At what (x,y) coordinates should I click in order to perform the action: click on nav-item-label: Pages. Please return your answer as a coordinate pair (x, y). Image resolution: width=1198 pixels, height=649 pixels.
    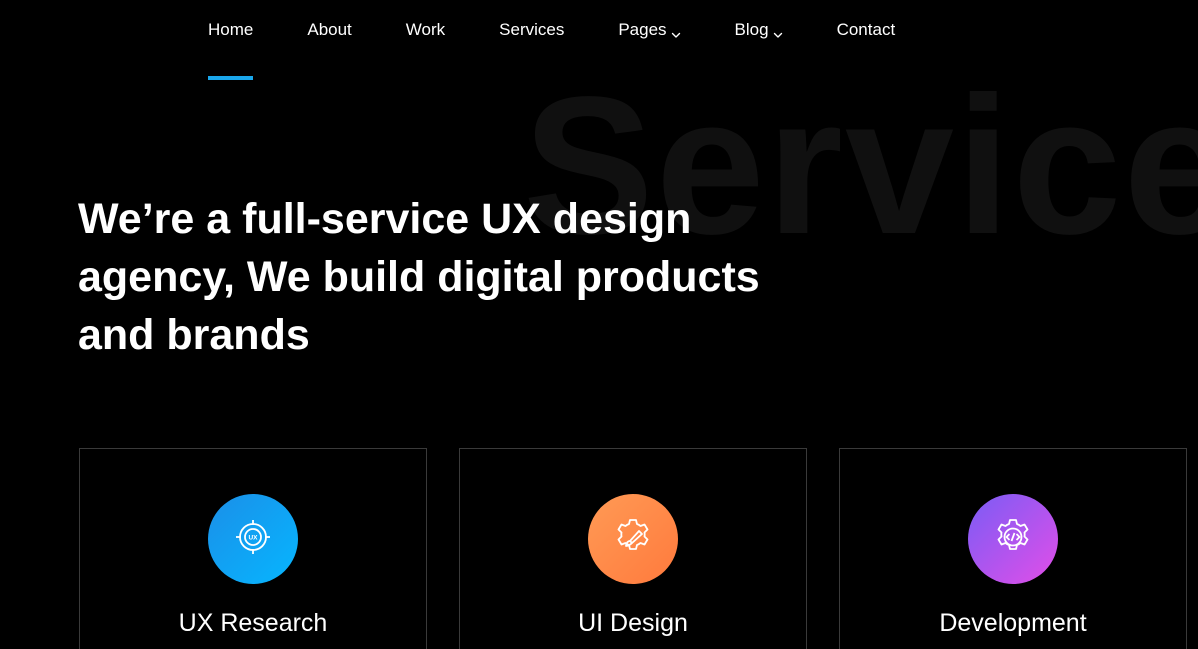
    Looking at the image, I should click on (642, 29).